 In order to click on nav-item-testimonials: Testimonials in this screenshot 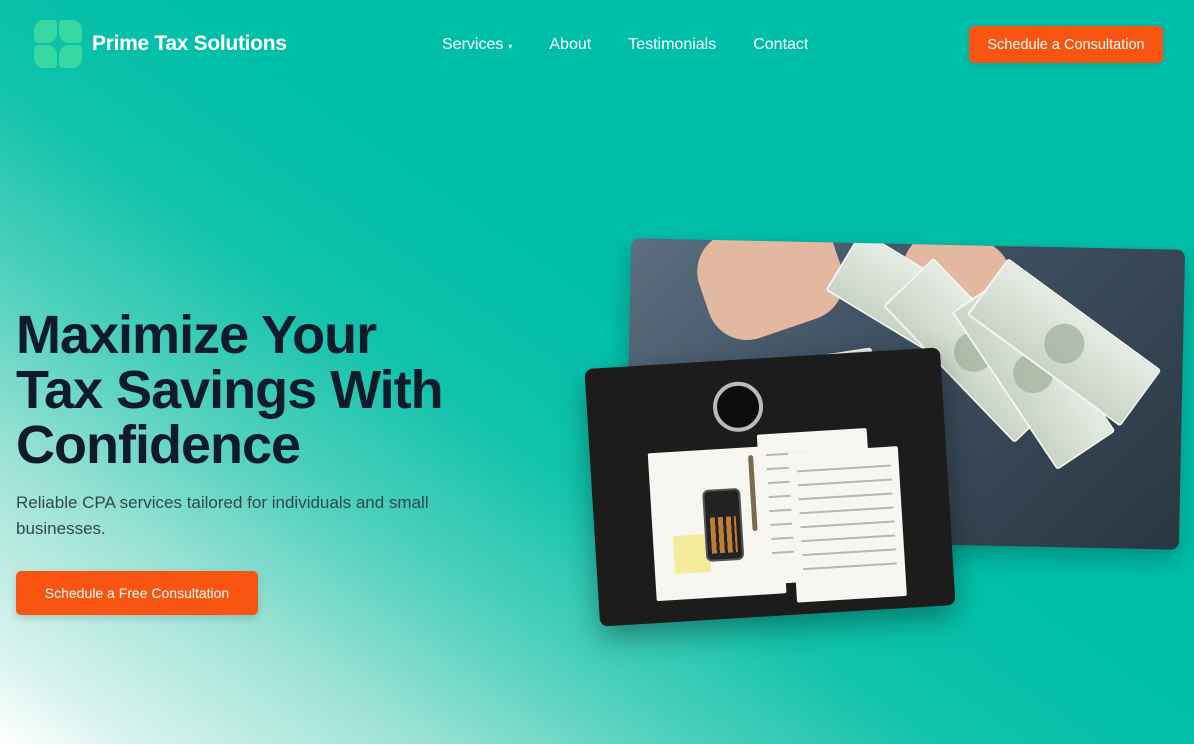, I will do `click(672, 45)`.